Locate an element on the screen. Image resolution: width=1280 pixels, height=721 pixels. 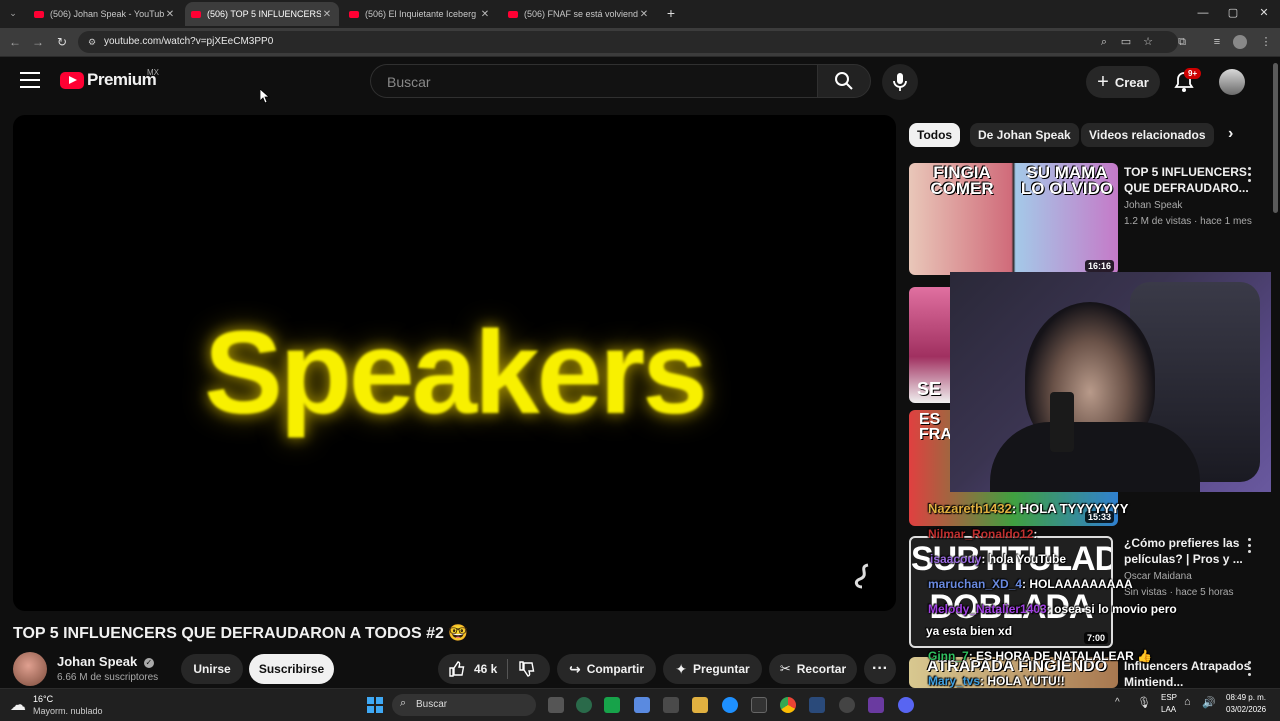
related-thumbnail-1: FINGIA COMER SU MAMA LO OLVIDO 16:16 is located at coordinates (1013, 219).